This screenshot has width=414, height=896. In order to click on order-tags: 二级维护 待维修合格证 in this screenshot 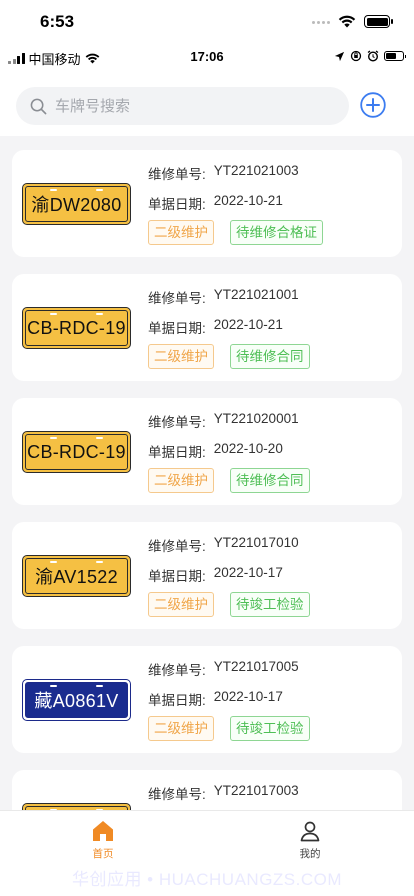, I will do `click(235, 232)`.